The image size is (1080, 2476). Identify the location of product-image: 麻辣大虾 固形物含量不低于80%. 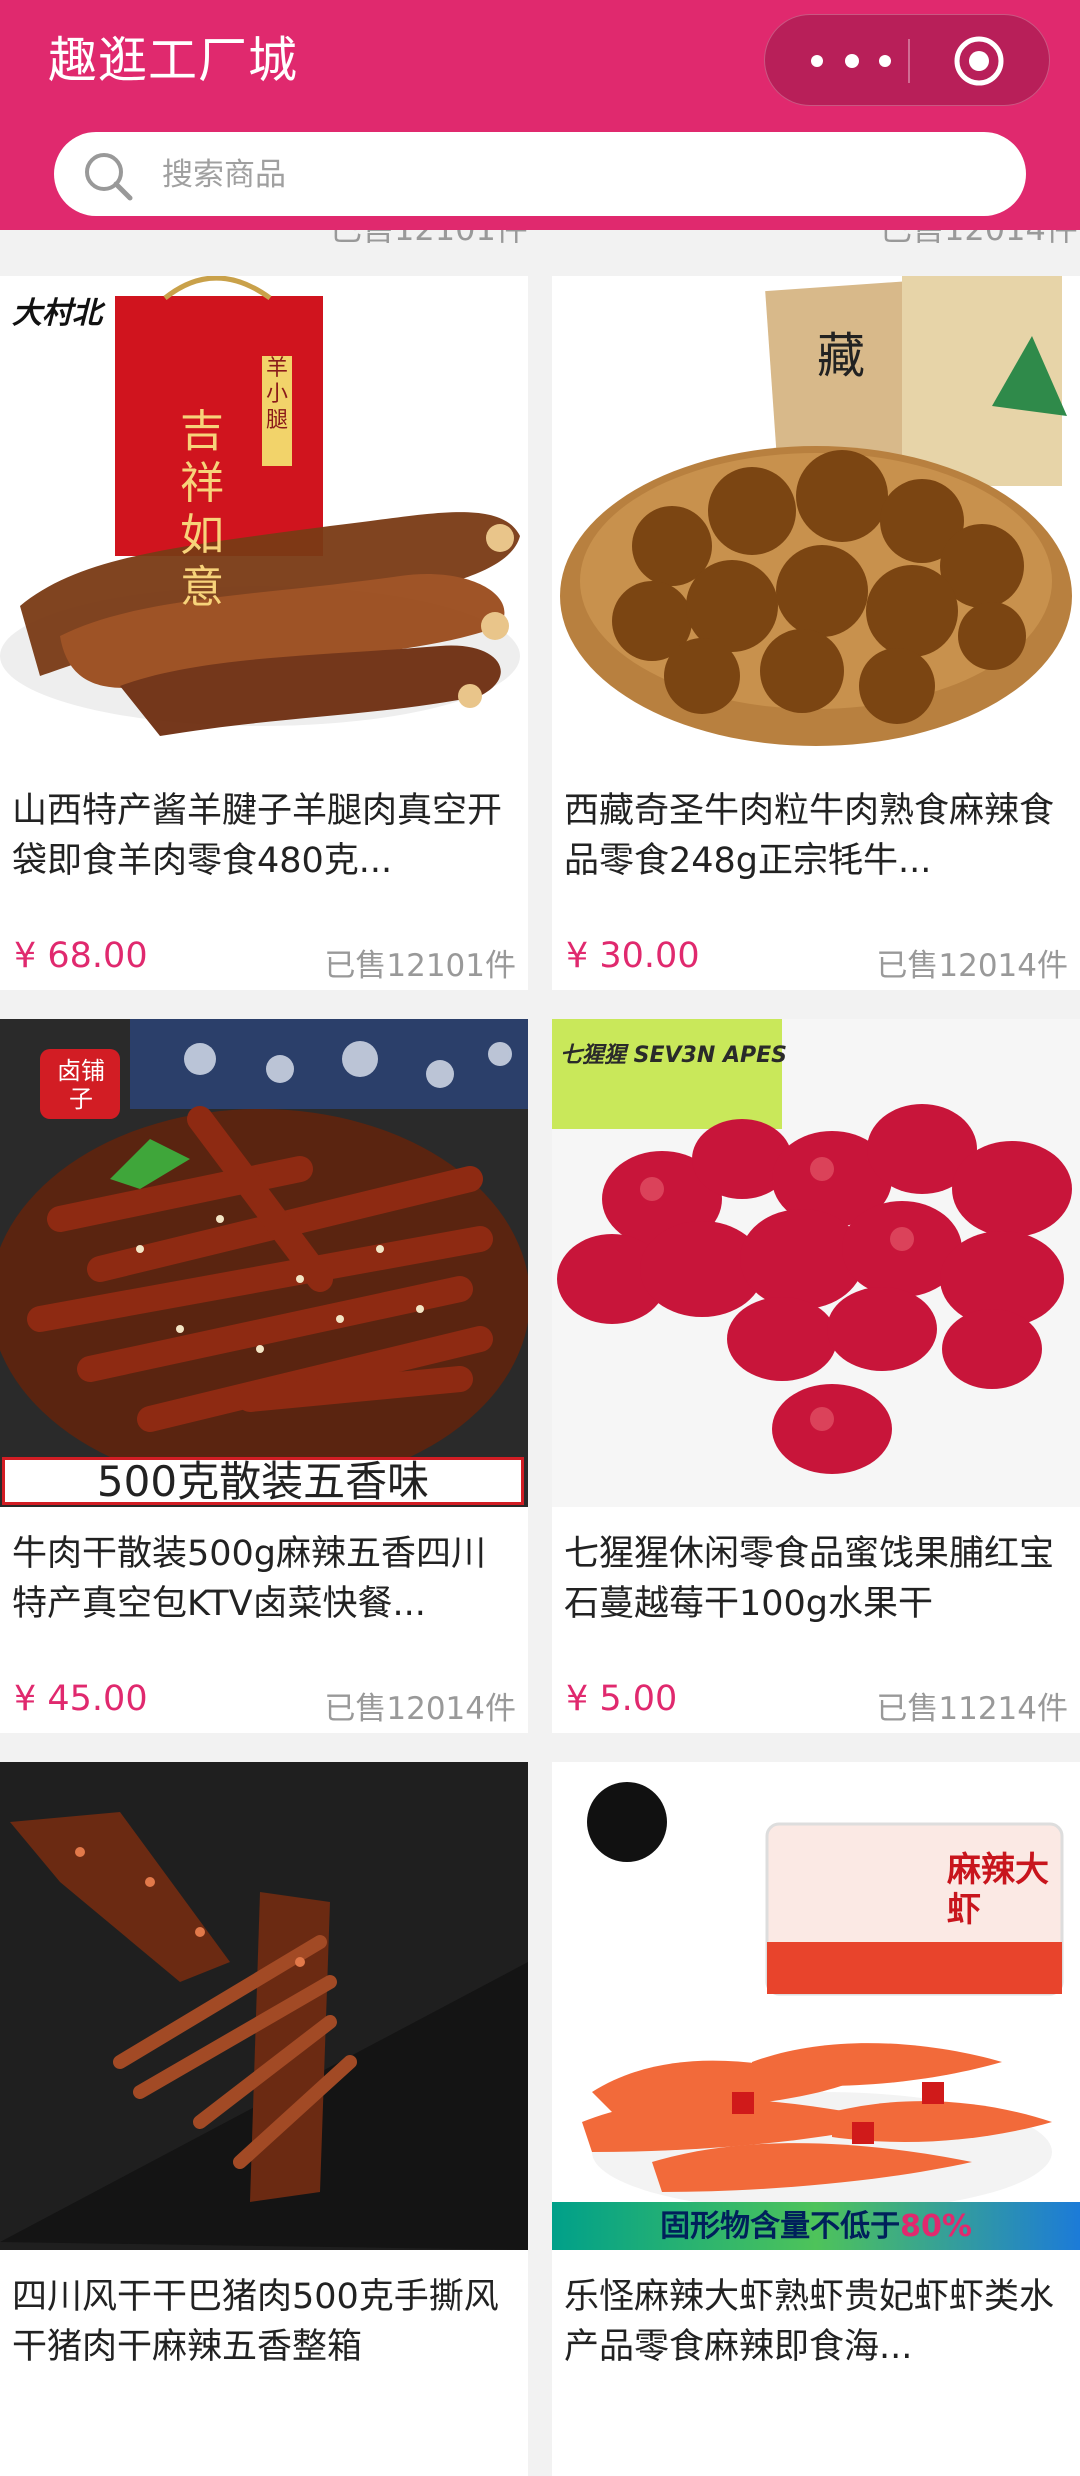
(816, 2006).